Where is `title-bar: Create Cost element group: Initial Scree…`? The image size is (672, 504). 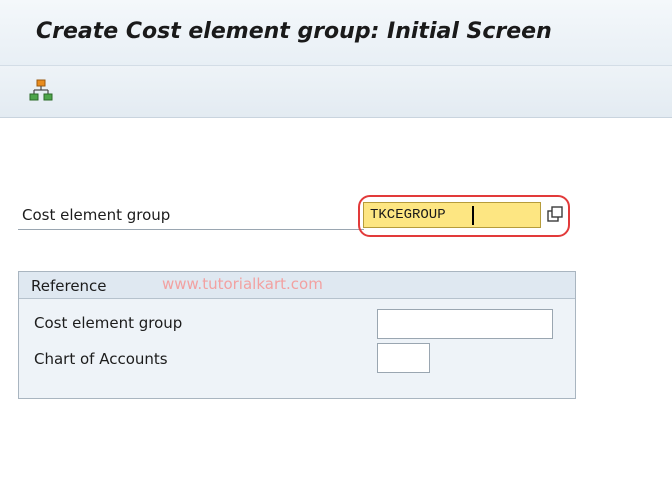 title-bar: Create Cost element group: Initial Scree… is located at coordinates (336, 33).